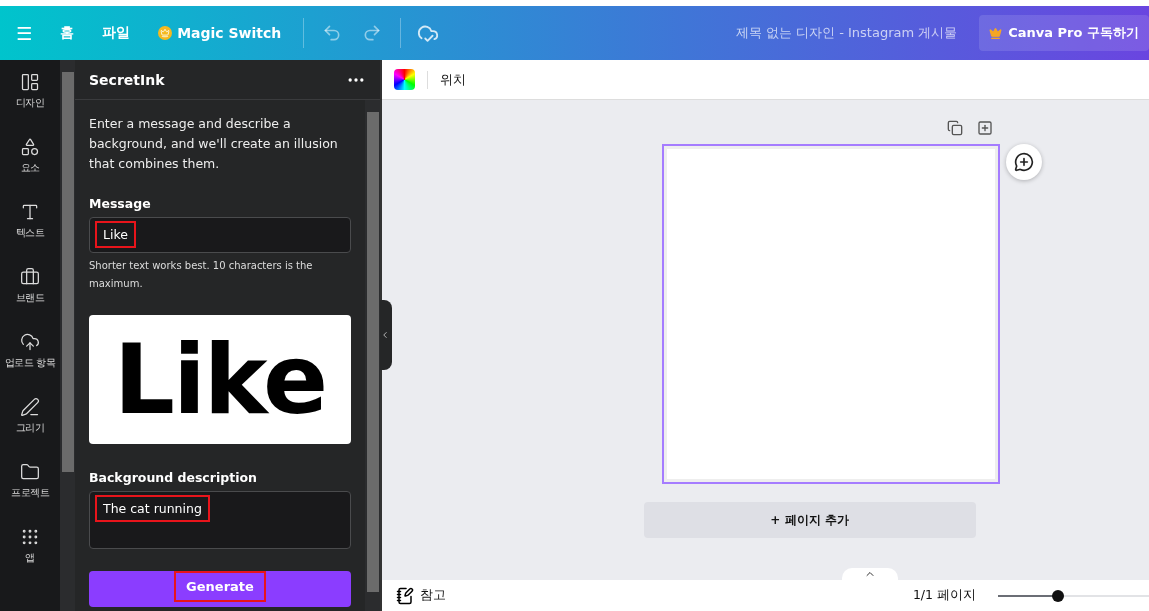  What do you see at coordinates (30, 342) in the screenshot?
I see `cloud-upload-icon` at bounding box center [30, 342].